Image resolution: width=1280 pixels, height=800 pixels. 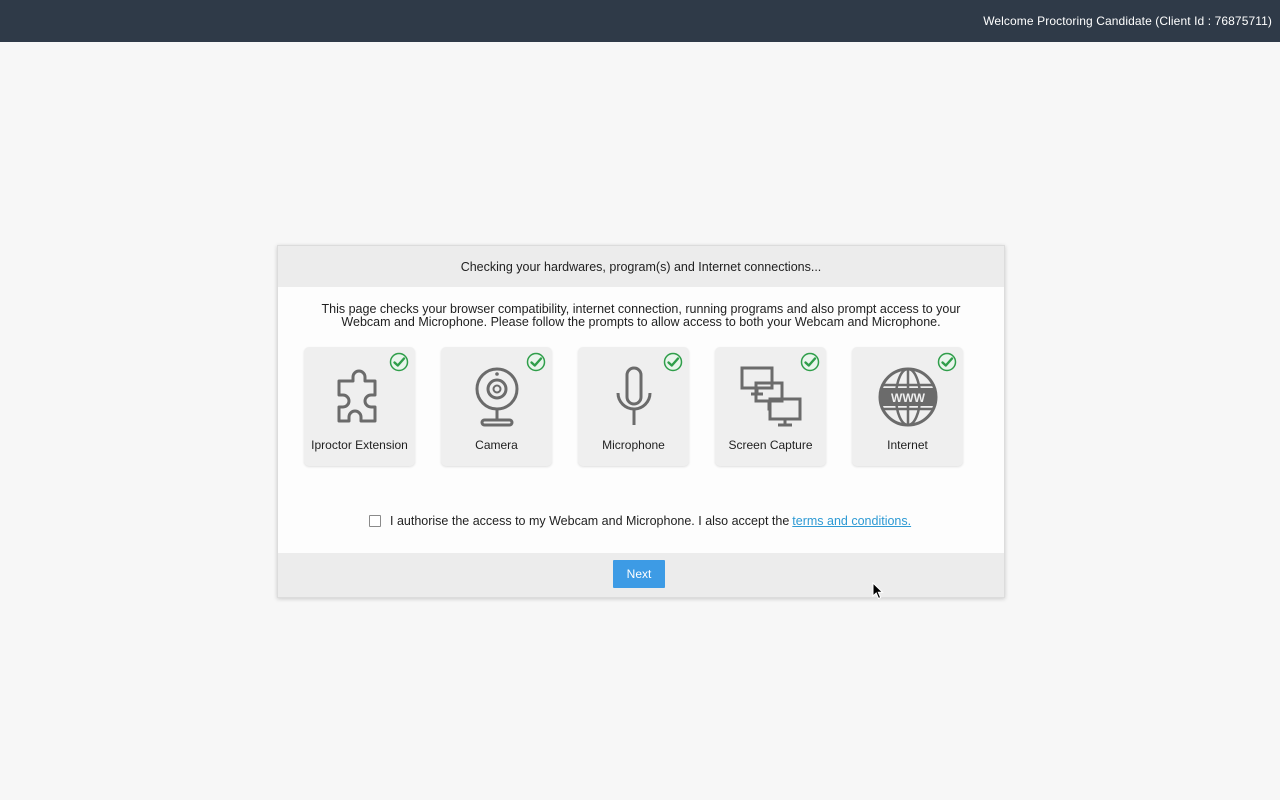 I want to click on webcam-icon, so click(x=497, y=397).